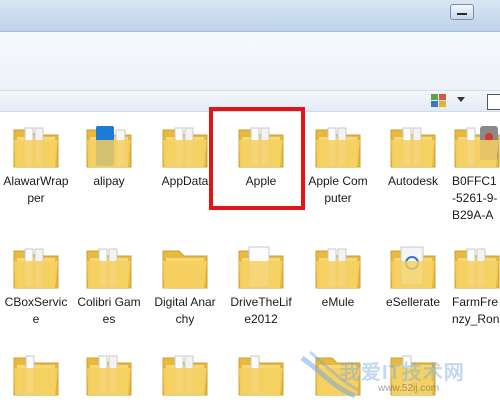  I want to click on folder-item: Autodesk, so click(413, 172).